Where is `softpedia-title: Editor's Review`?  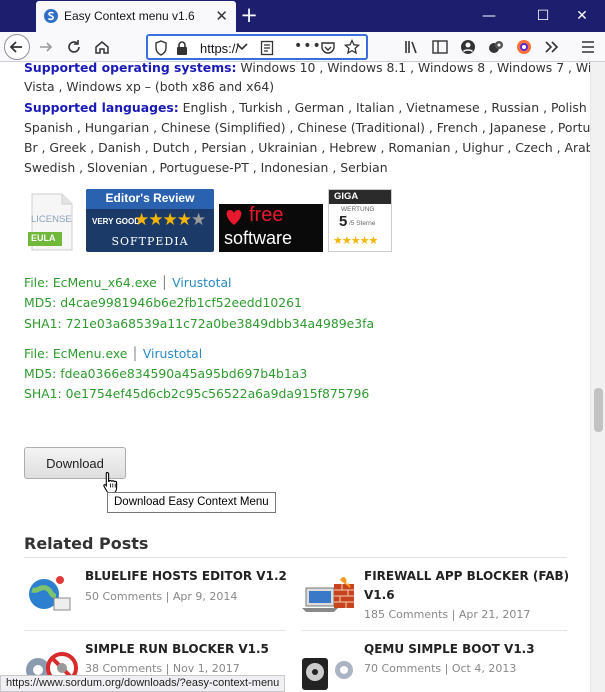 softpedia-title: Editor's Review is located at coordinates (150, 198).